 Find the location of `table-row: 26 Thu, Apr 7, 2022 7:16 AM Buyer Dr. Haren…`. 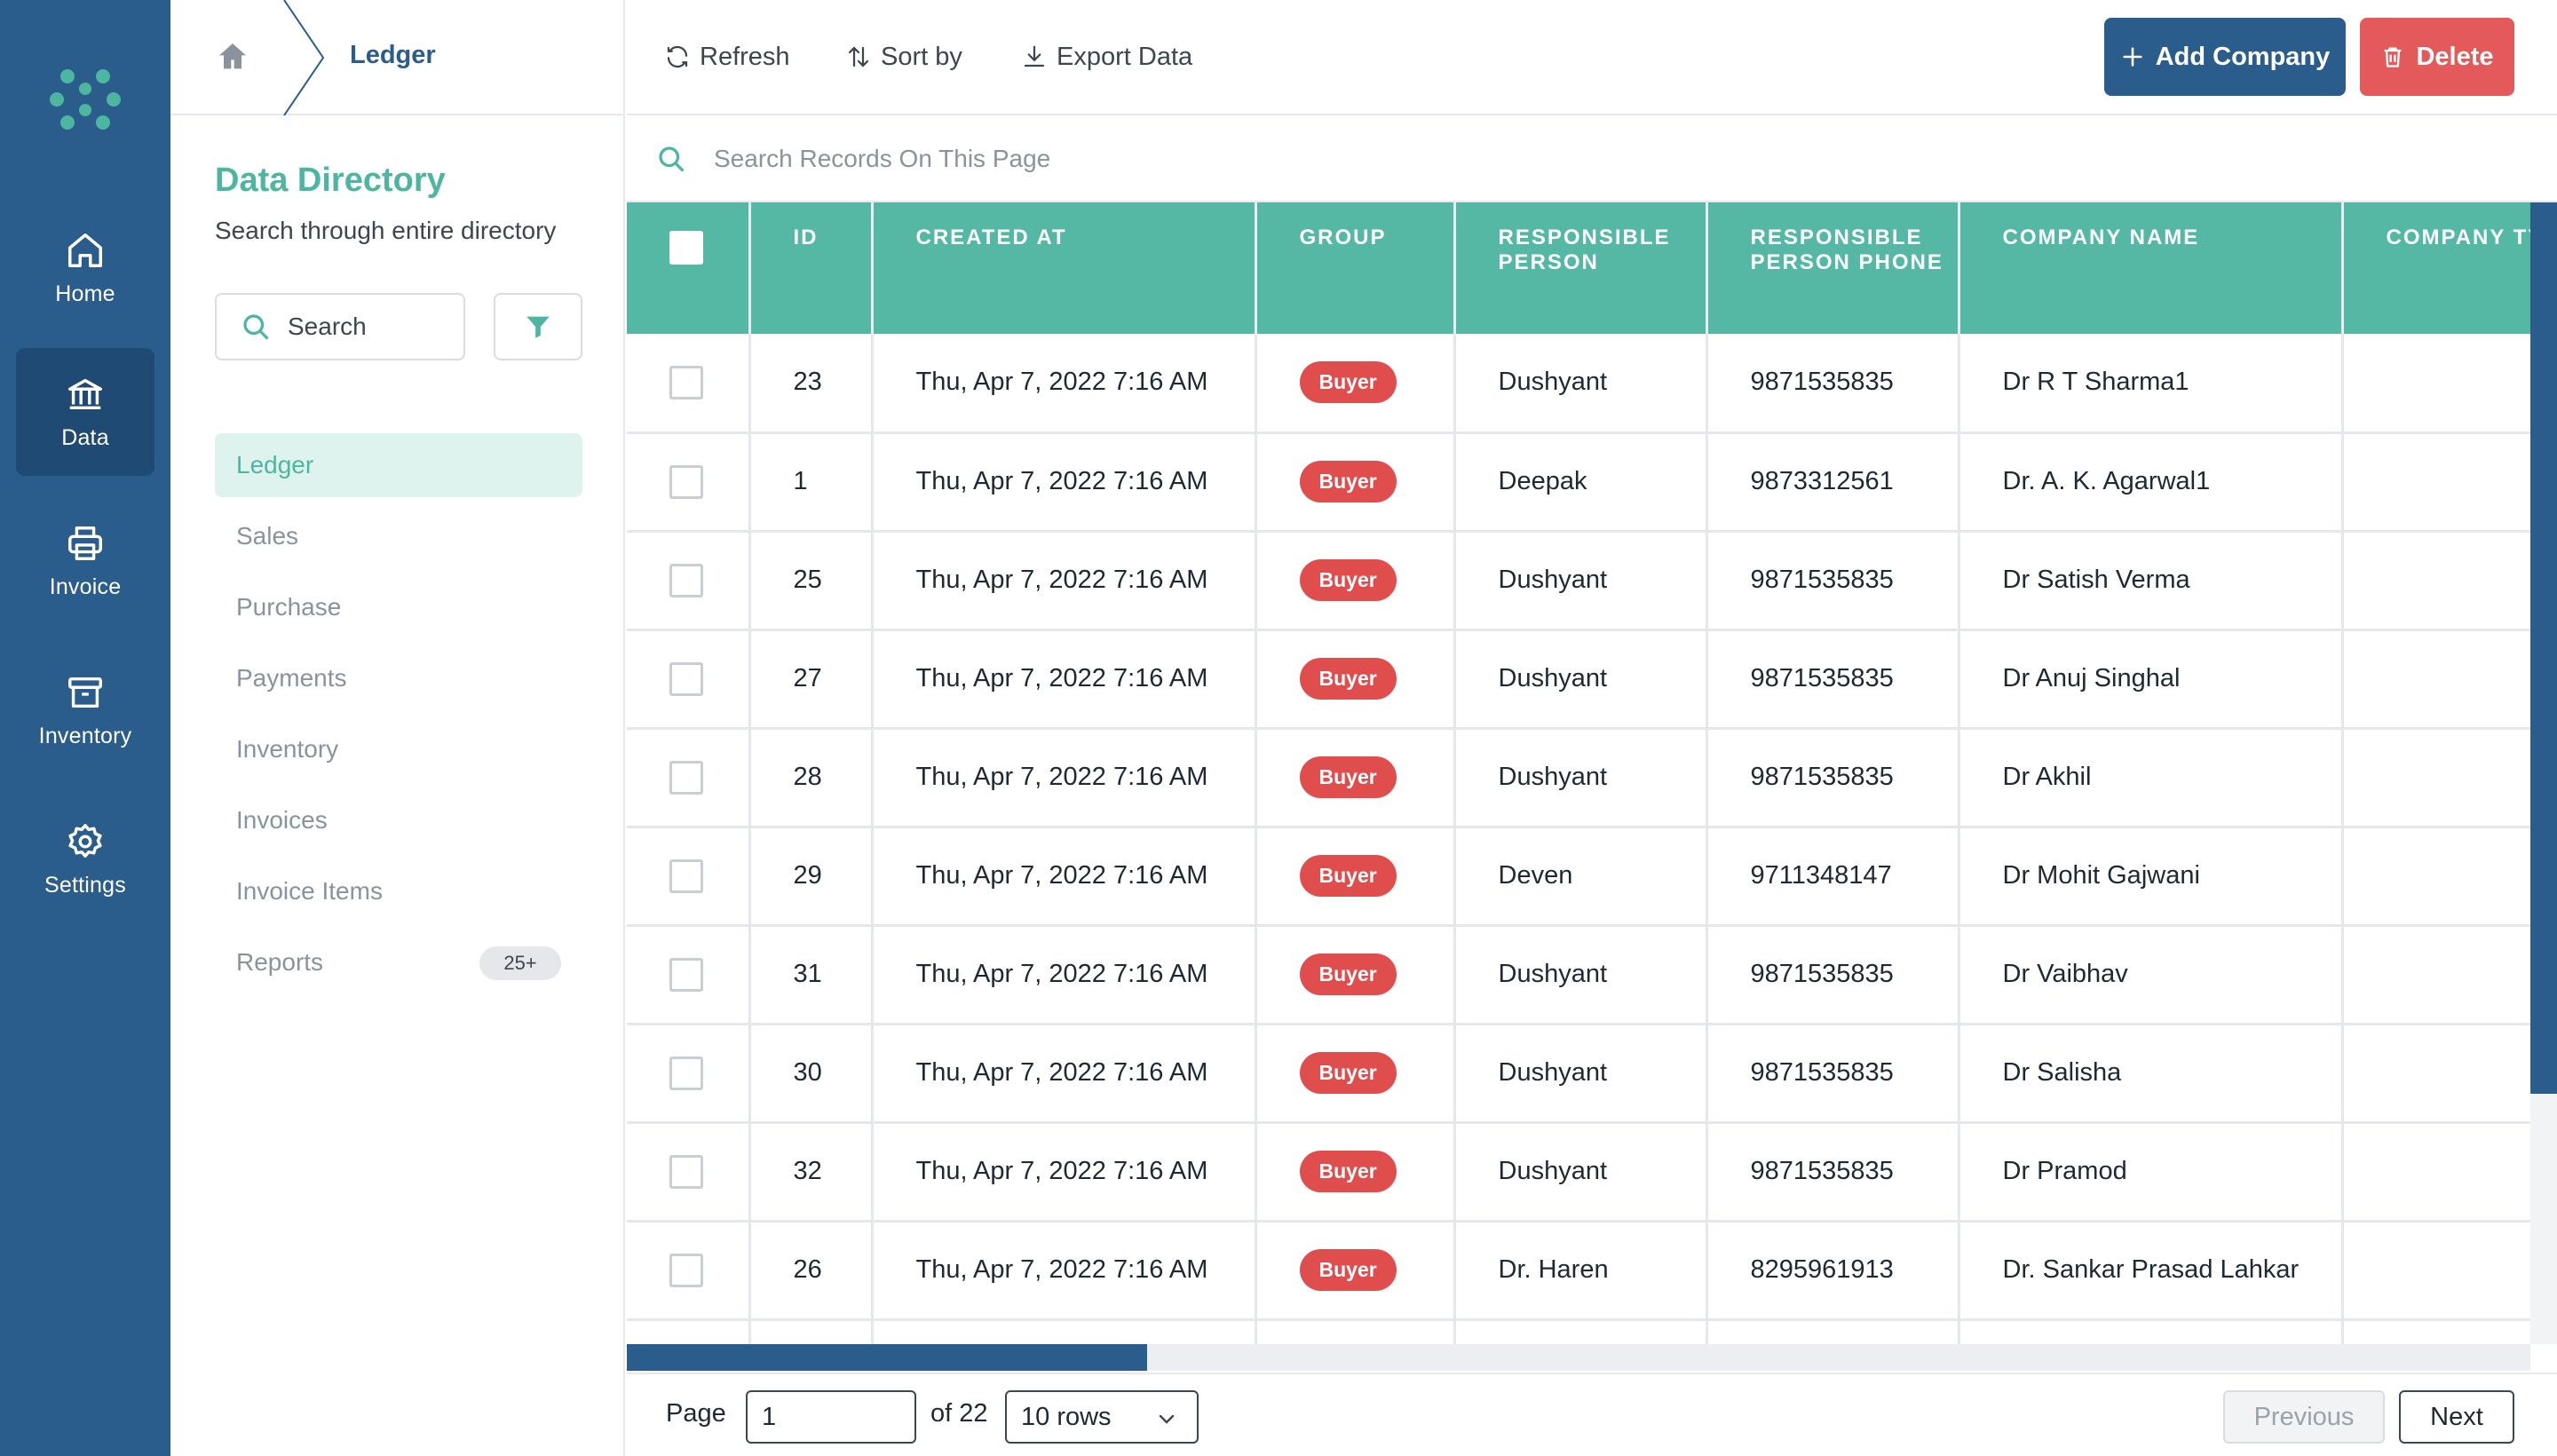

table-row: 26 Thu, Apr 7, 2022 7:16 AM Buyer Dr. Haren… is located at coordinates (1578, 1271).